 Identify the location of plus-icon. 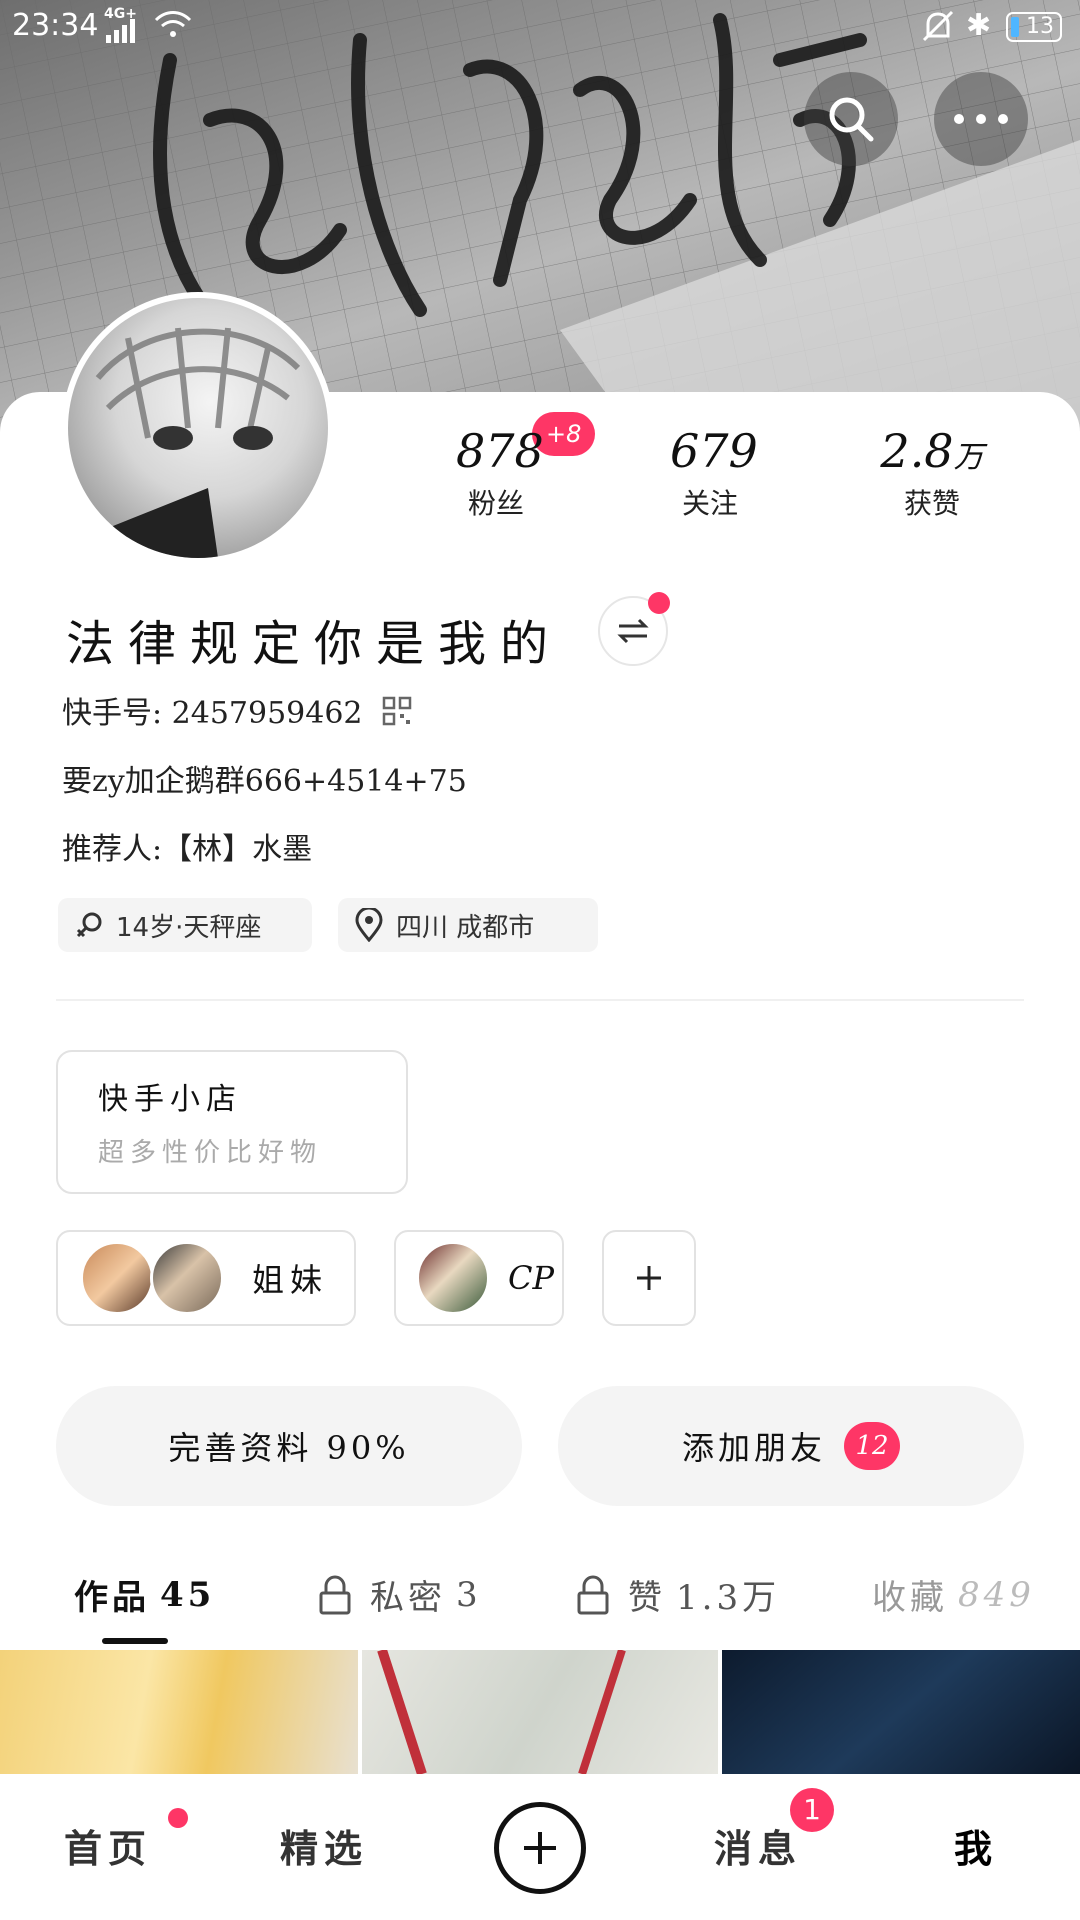
(649, 1278).